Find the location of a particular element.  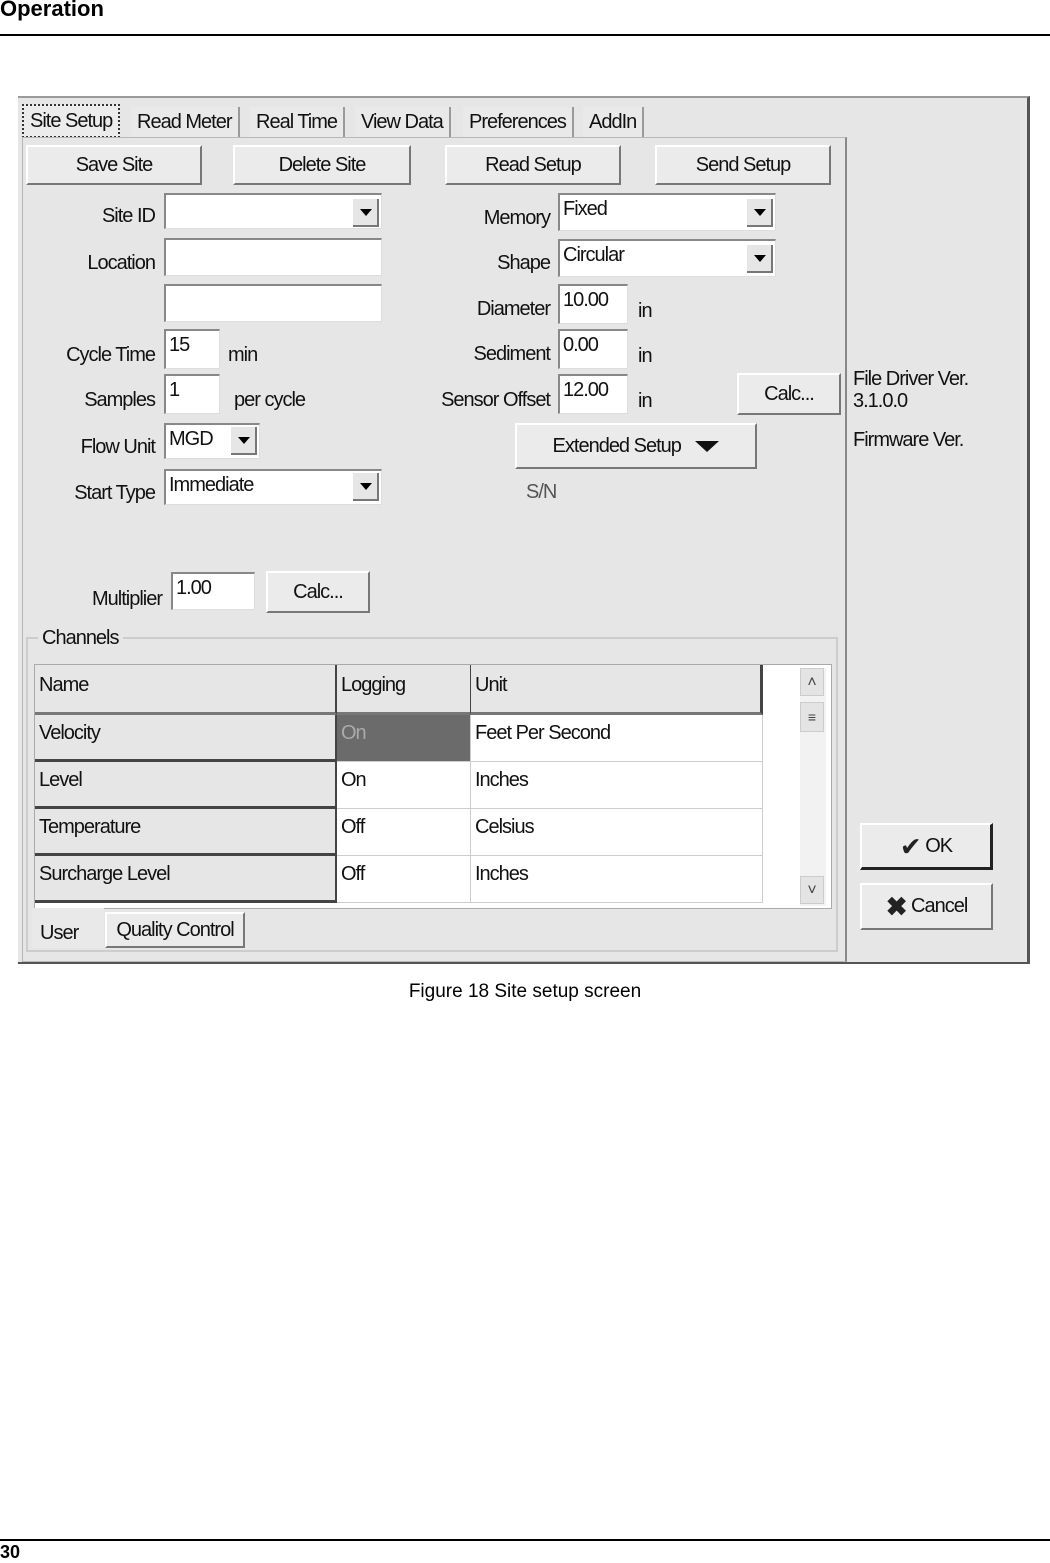

tab-preferences: Preferences is located at coordinates (518, 122).